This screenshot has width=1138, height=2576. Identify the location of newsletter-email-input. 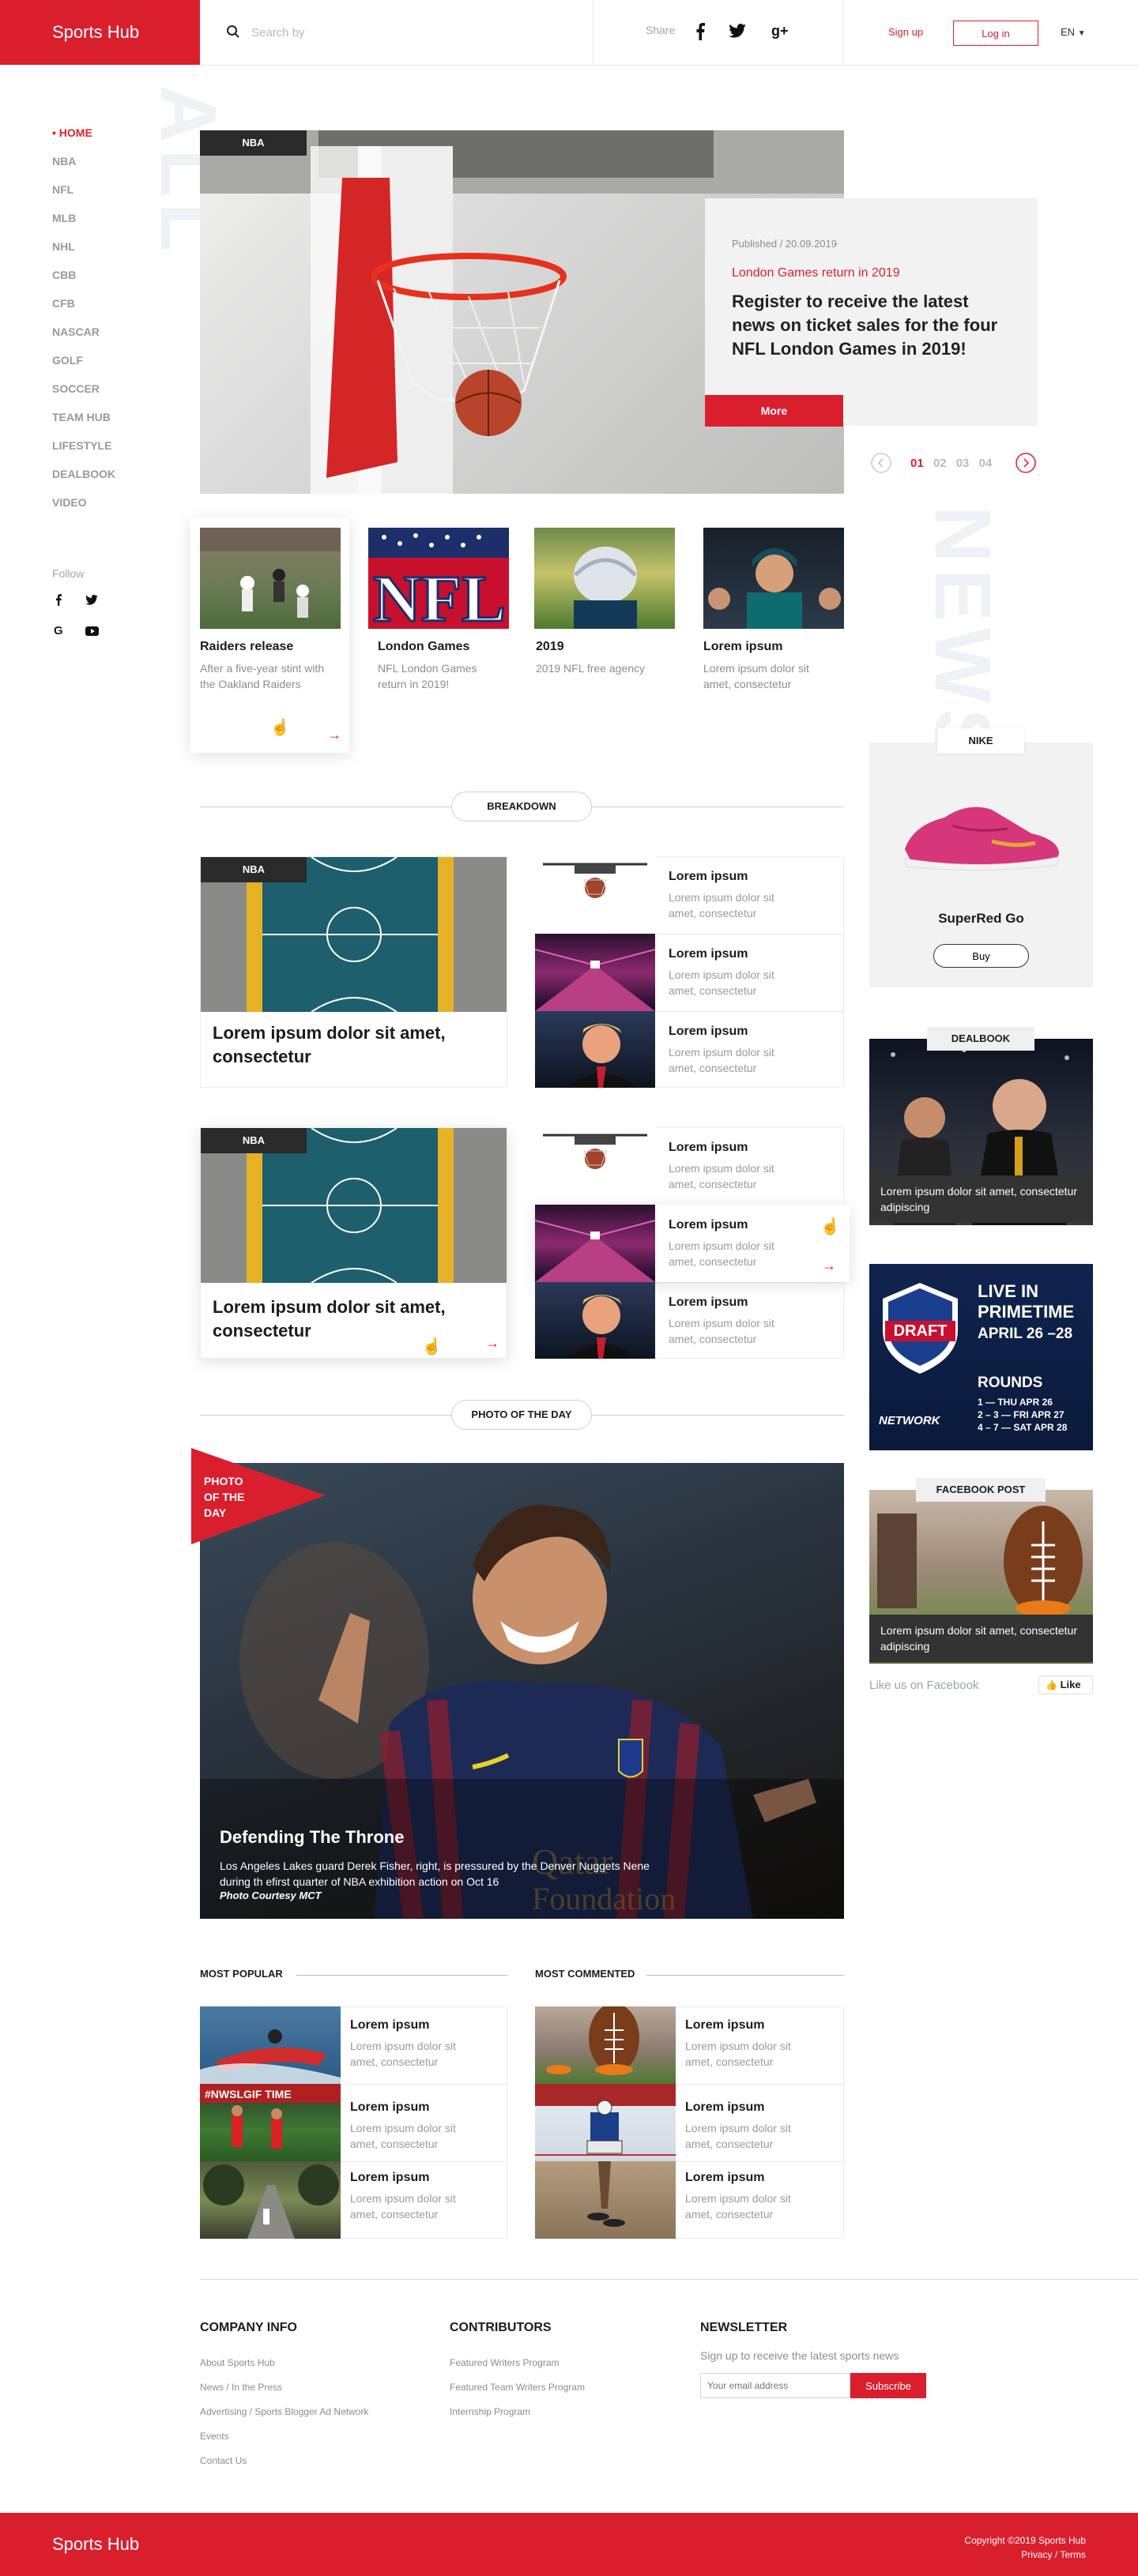
(775, 2385).